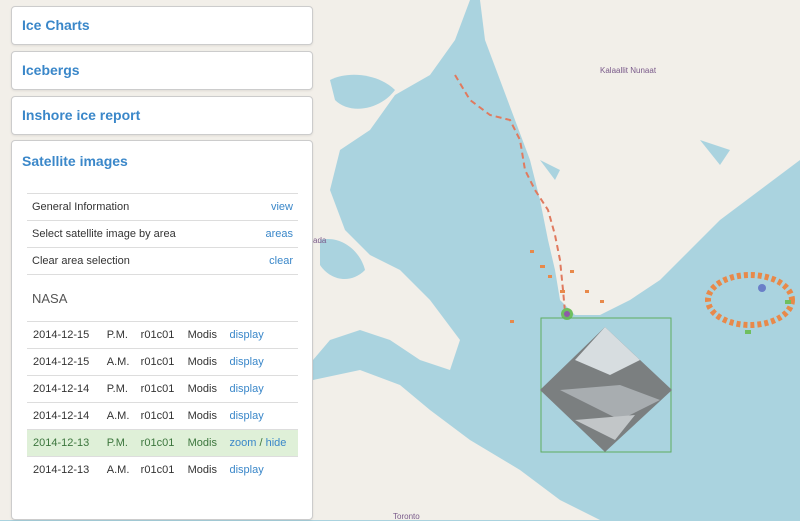 This screenshot has height=521, width=800. What do you see at coordinates (282, 207) in the screenshot?
I see `view-link: view` at bounding box center [282, 207].